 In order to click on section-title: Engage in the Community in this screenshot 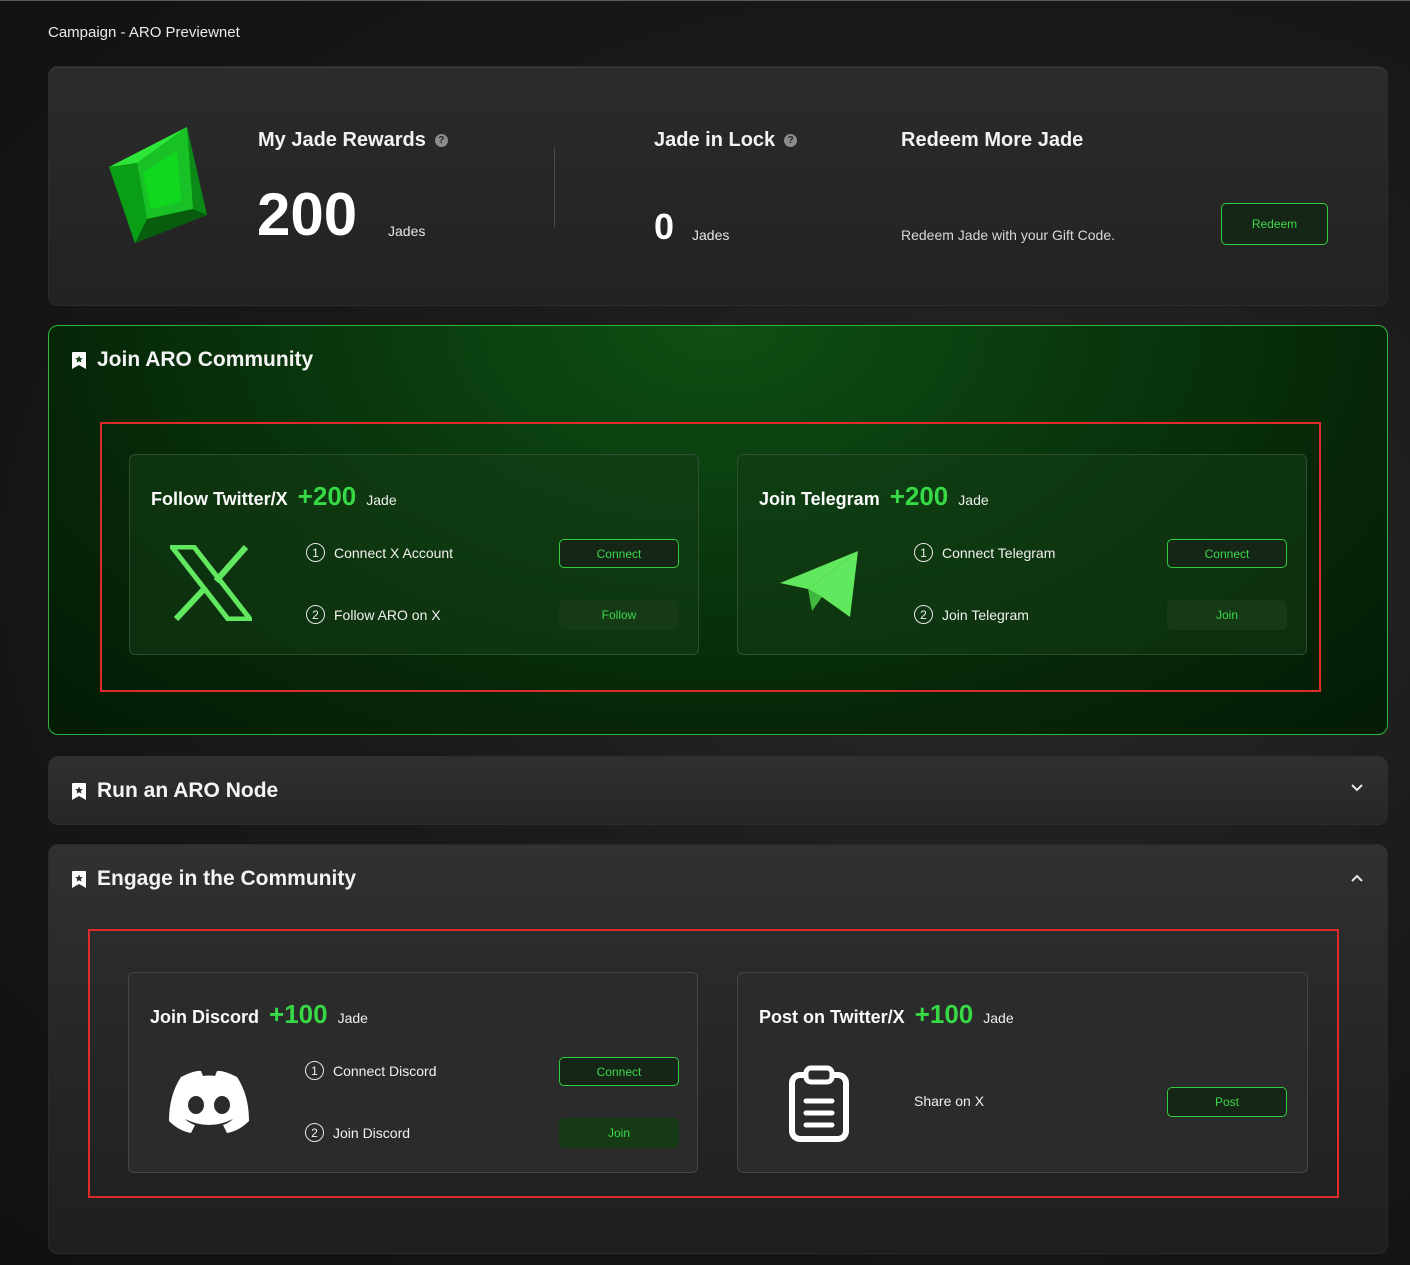, I will do `click(227, 878)`.